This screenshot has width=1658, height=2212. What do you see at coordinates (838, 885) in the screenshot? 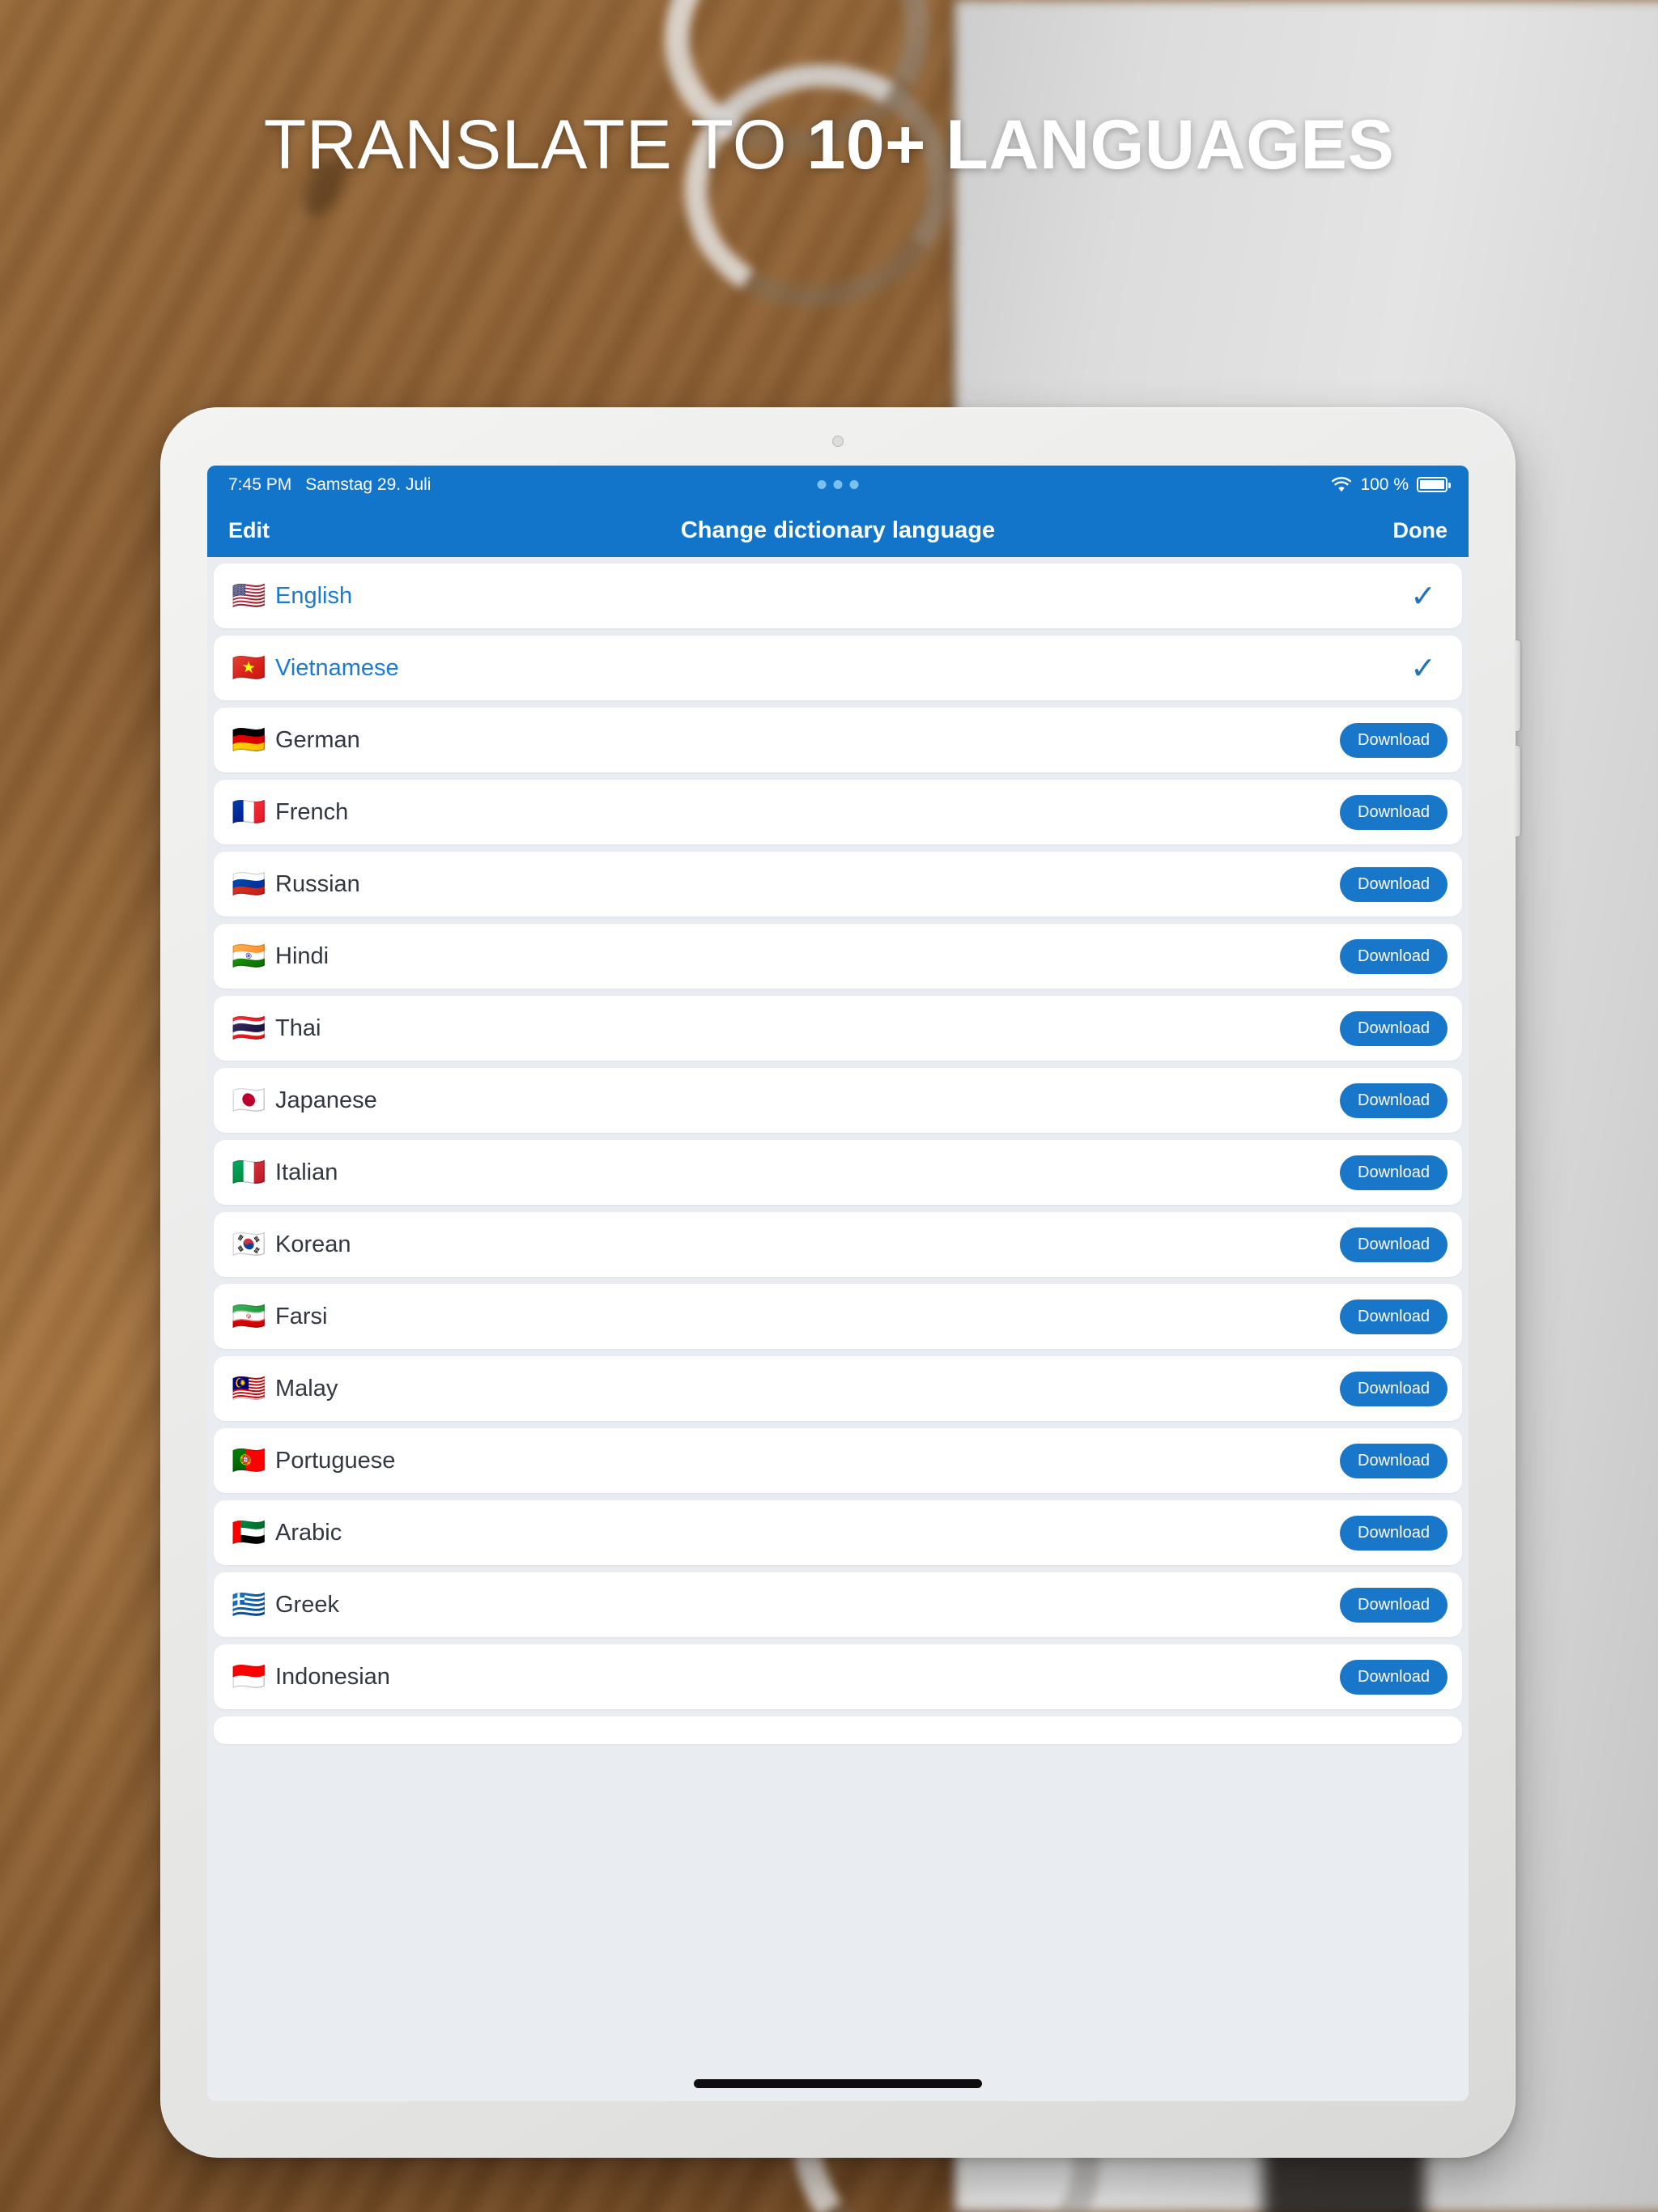
I see `language-row-russian: 🇷🇺 Russian Download` at bounding box center [838, 885].